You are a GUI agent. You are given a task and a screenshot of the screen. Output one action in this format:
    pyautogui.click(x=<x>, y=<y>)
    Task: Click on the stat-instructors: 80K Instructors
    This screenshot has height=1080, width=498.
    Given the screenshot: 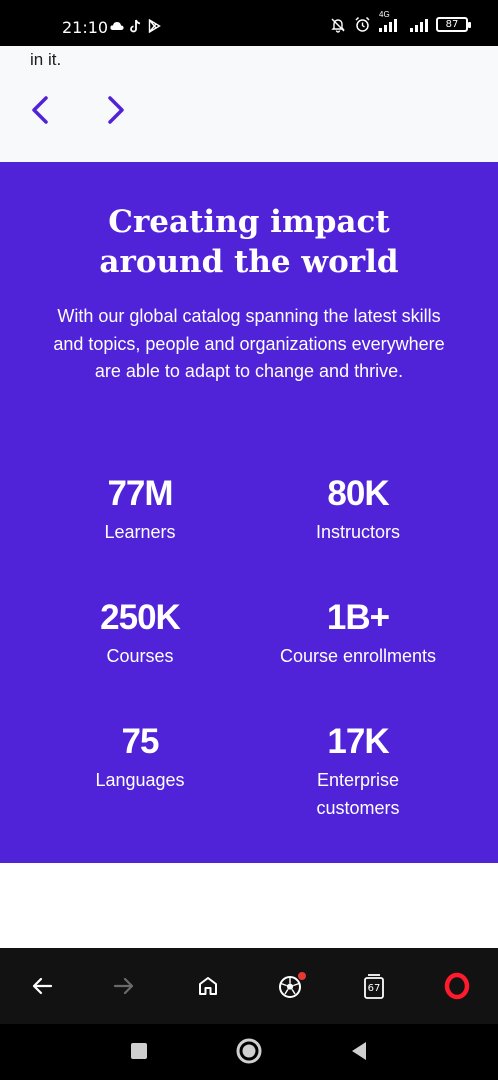 What is the action you would take?
    pyautogui.click(x=358, y=510)
    